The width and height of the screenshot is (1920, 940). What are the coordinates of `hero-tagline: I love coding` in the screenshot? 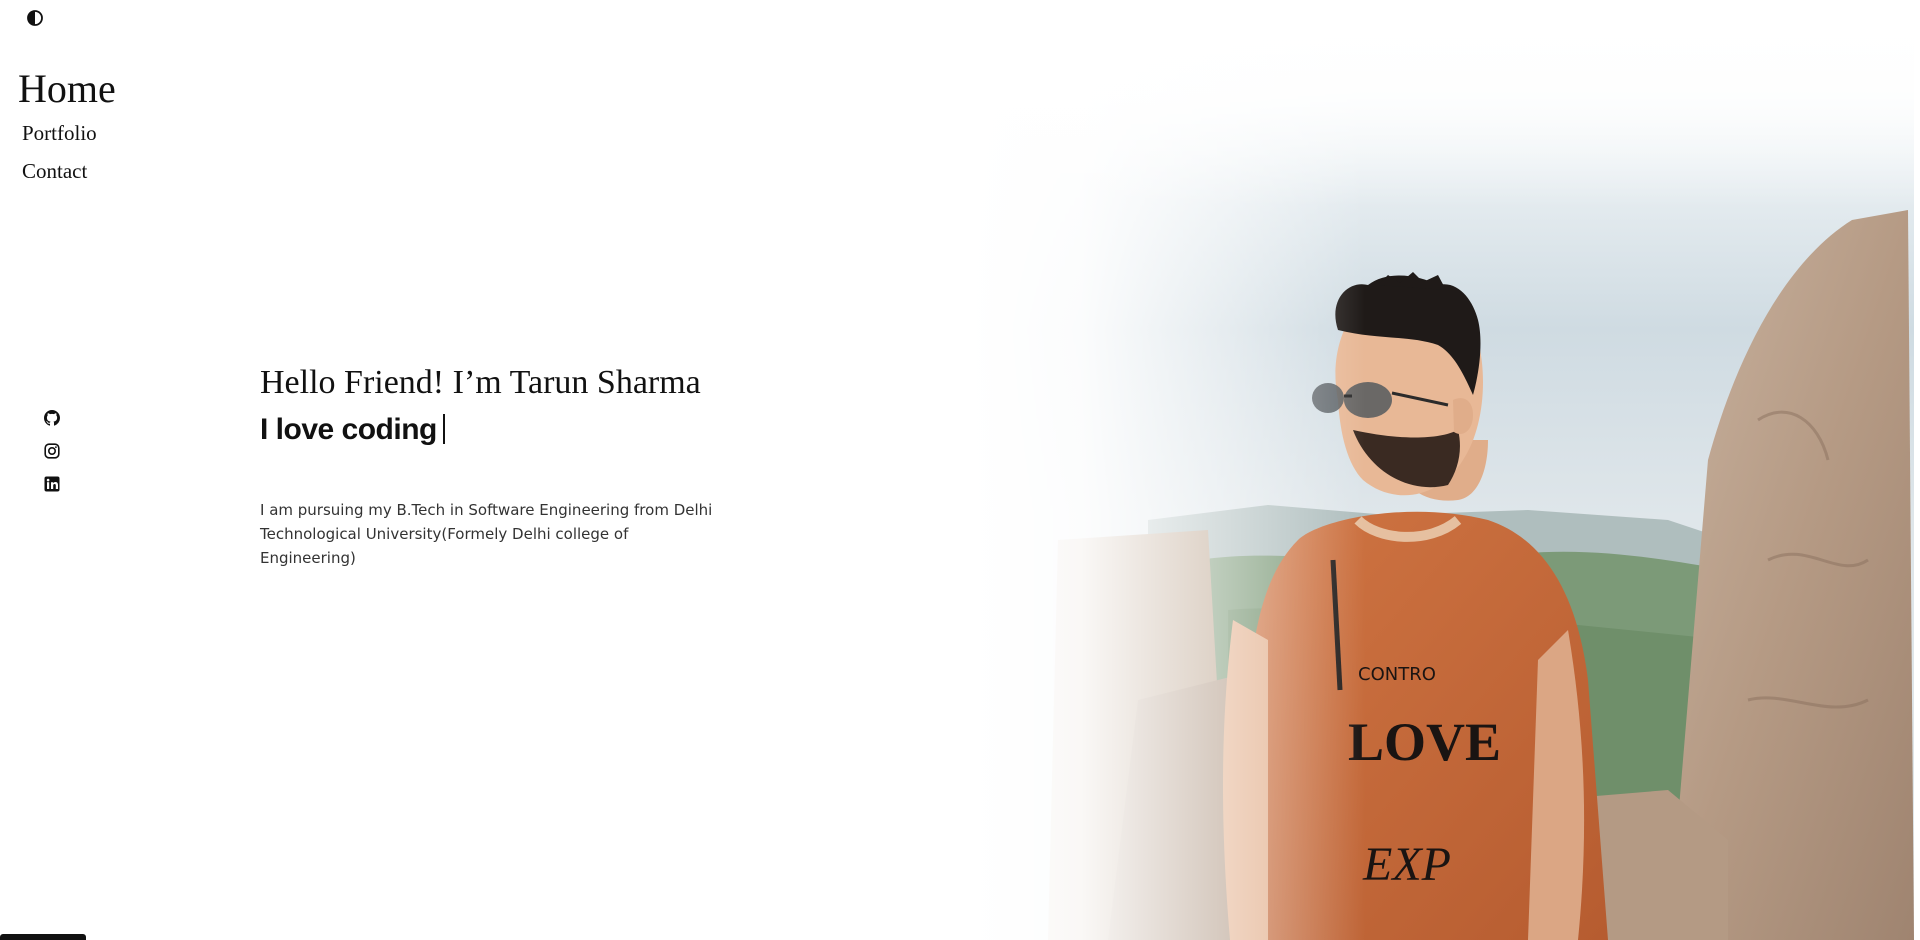 It's located at (348, 429).